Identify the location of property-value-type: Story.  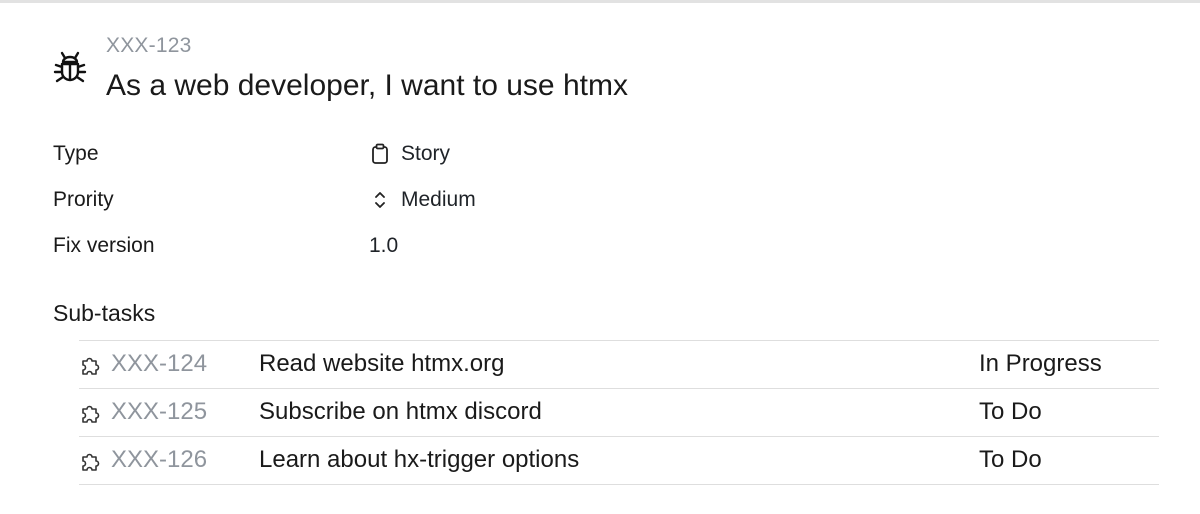
(409, 154).